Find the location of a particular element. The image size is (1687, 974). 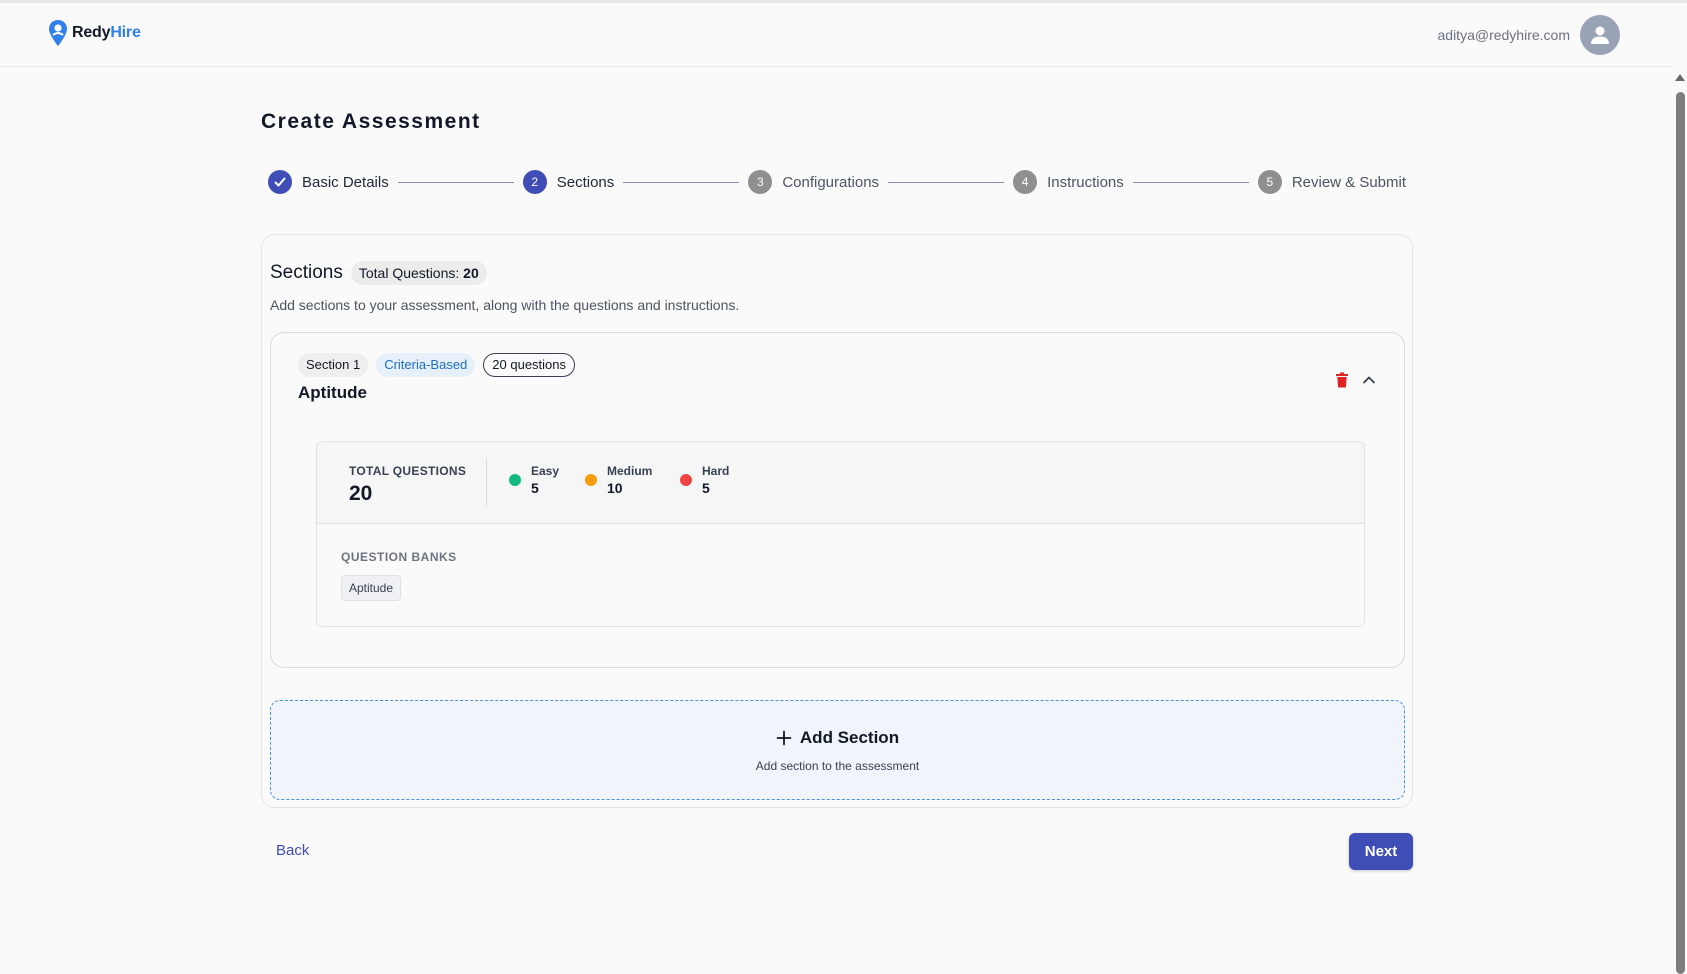

page-scrollbar is located at coordinates (1680, 522).